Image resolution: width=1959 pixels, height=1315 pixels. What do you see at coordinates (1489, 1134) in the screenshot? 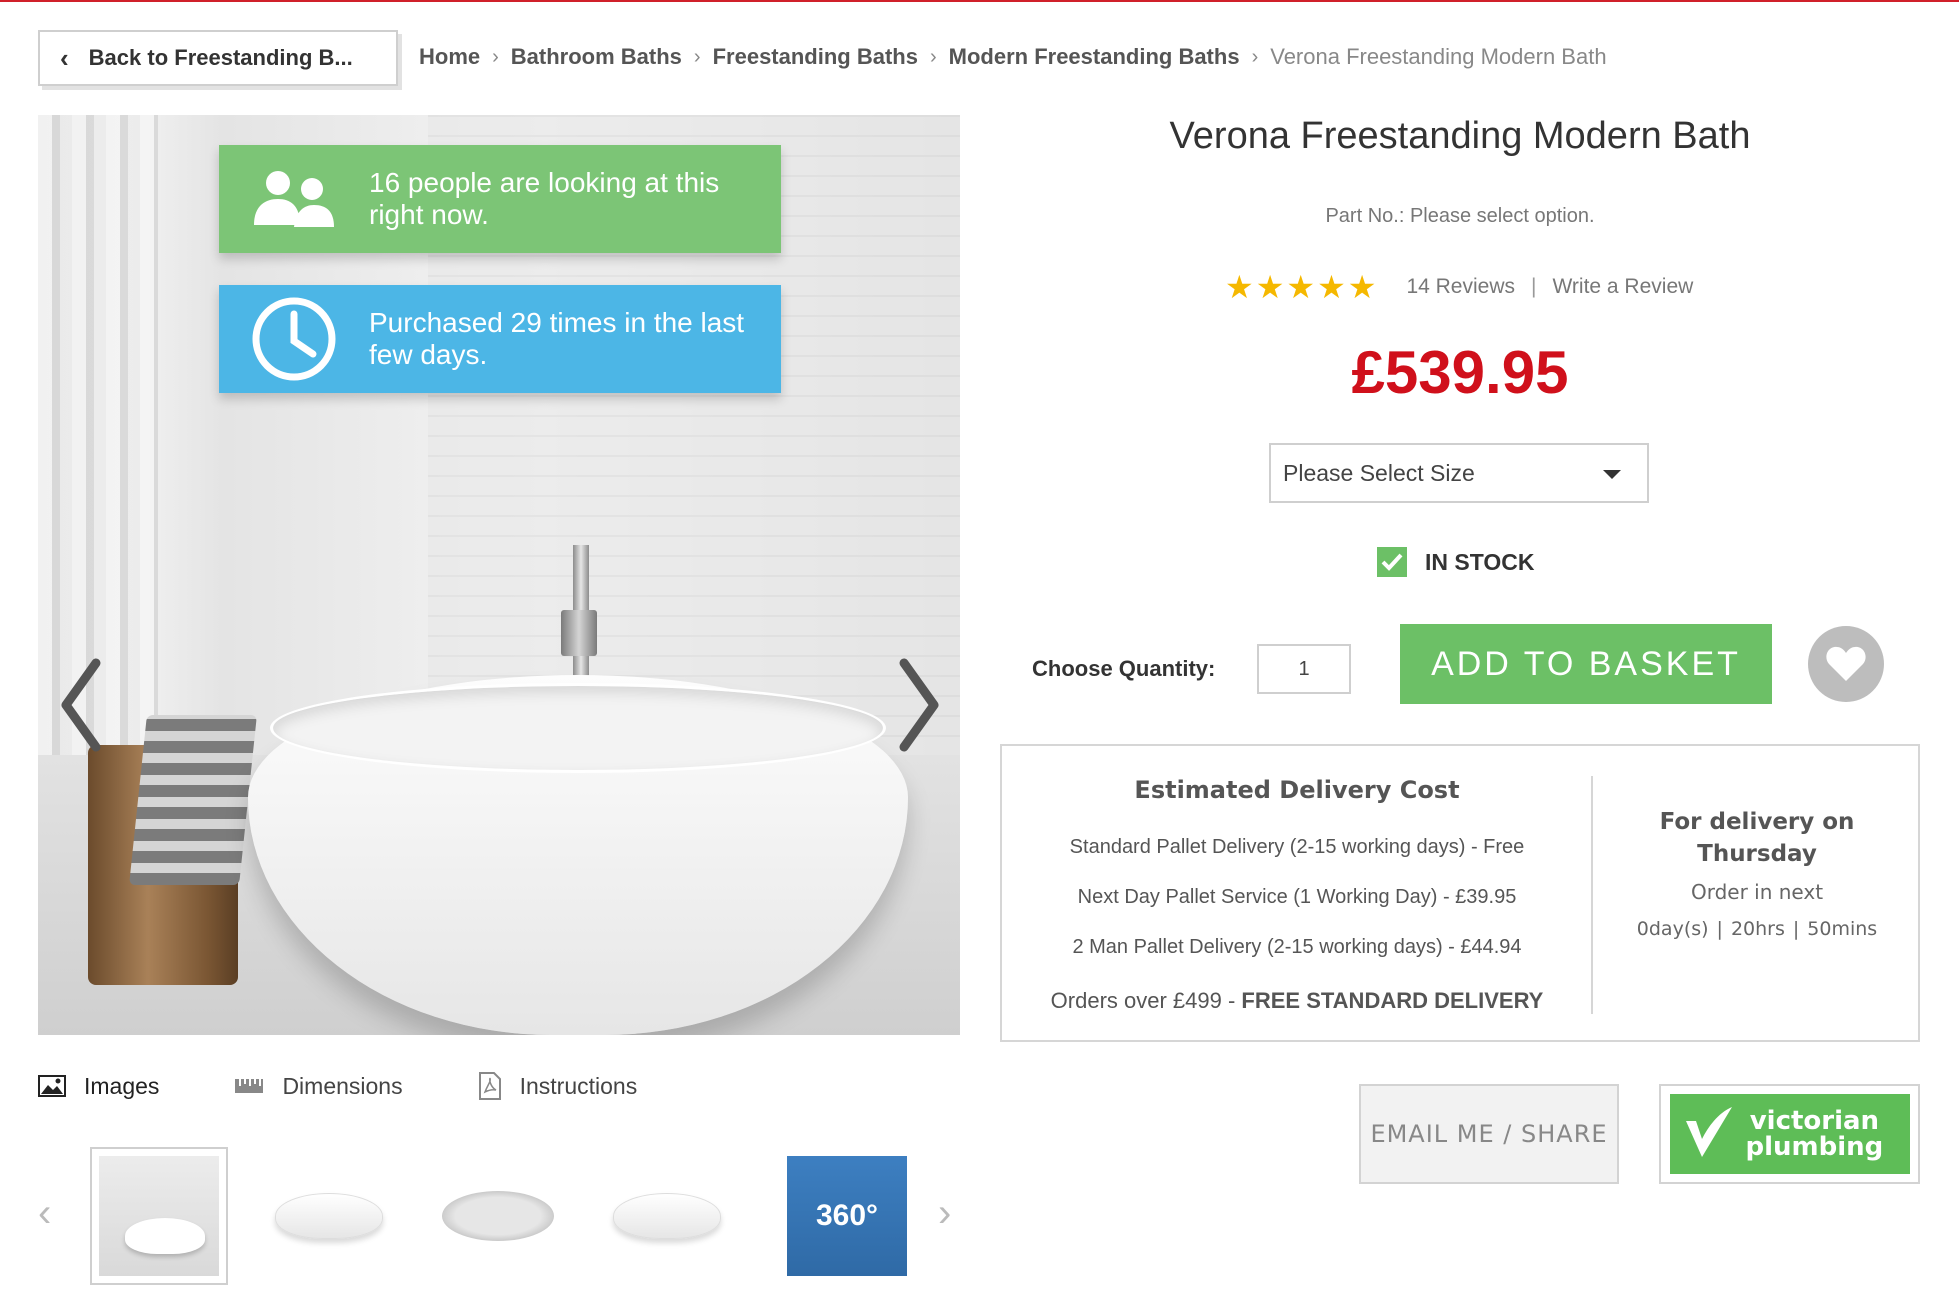
I see `email-share-button: EMAIL ME / SHARE` at bounding box center [1489, 1134].